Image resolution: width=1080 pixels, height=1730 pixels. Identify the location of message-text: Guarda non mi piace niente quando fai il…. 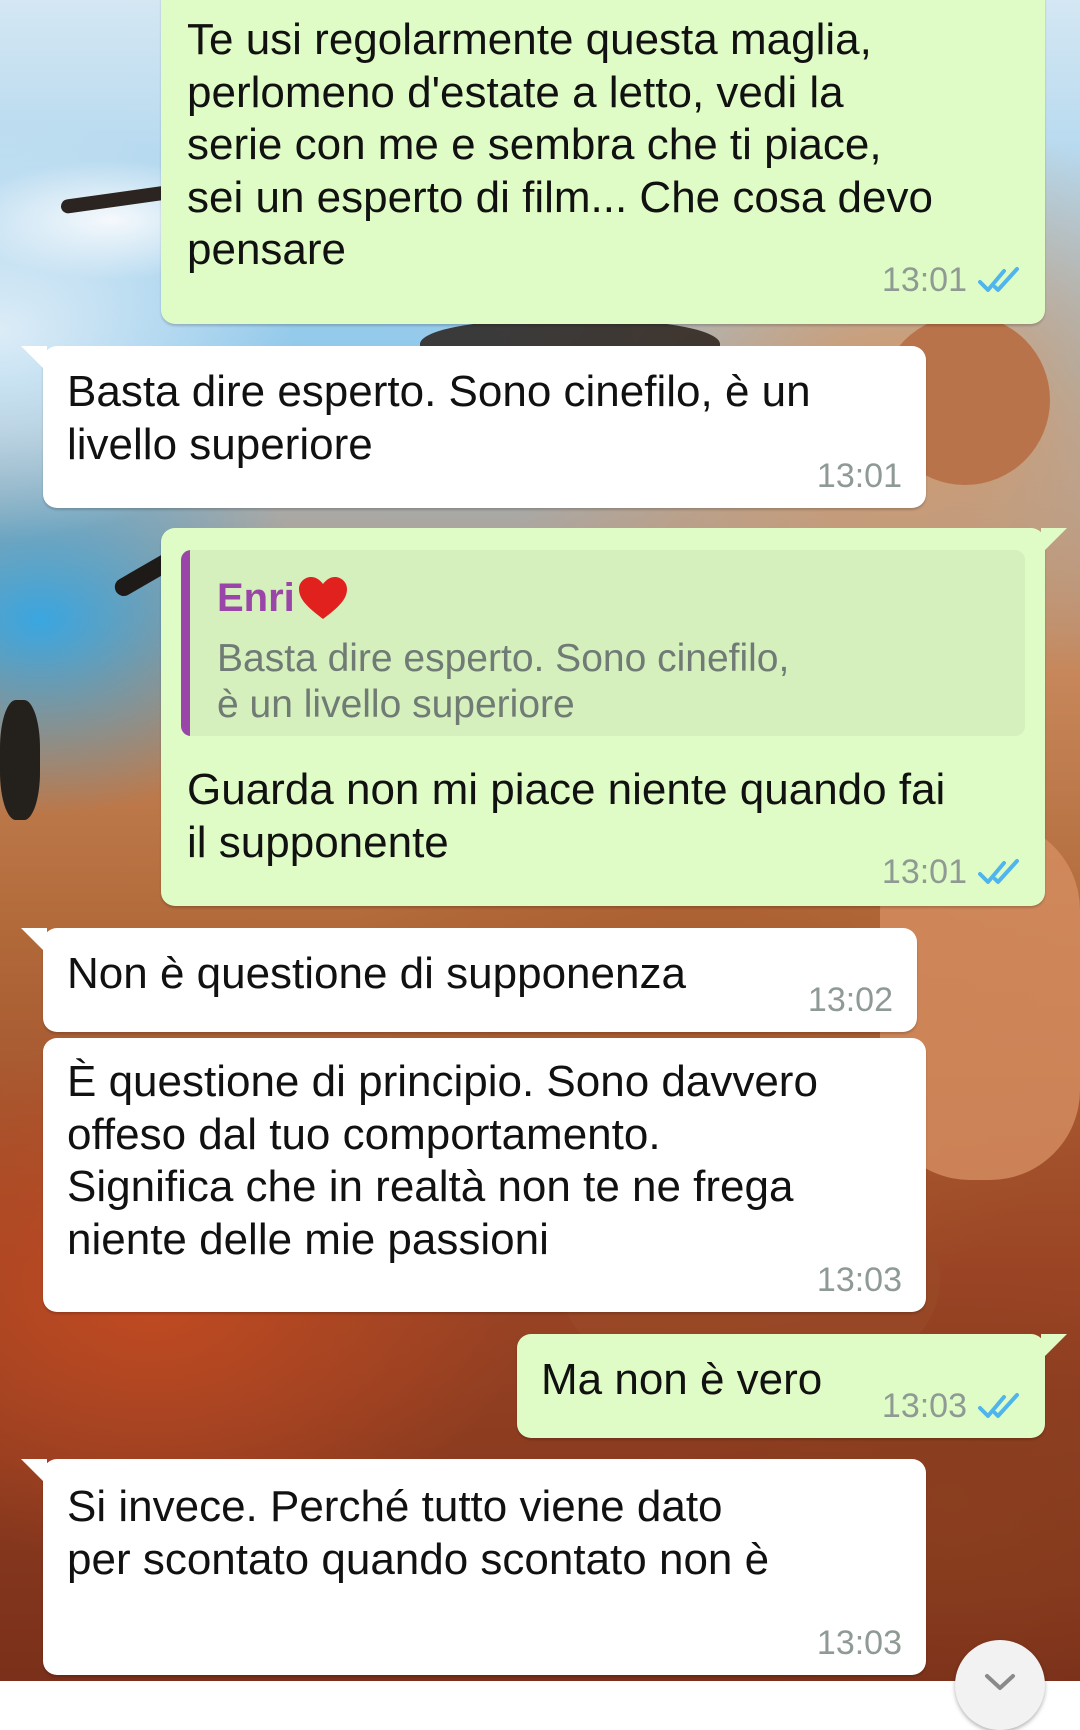
(566, 816).